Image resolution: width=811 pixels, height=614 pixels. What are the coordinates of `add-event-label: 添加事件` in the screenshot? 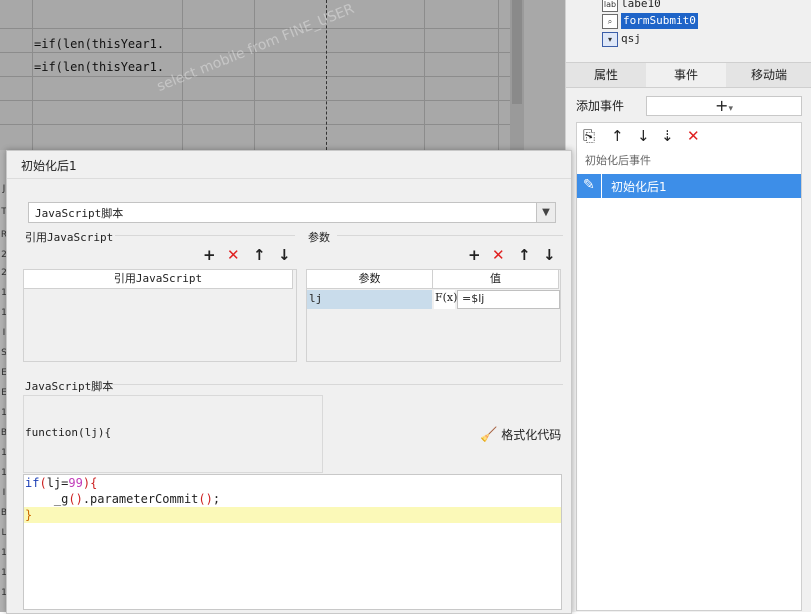 It's located at (600, 106).